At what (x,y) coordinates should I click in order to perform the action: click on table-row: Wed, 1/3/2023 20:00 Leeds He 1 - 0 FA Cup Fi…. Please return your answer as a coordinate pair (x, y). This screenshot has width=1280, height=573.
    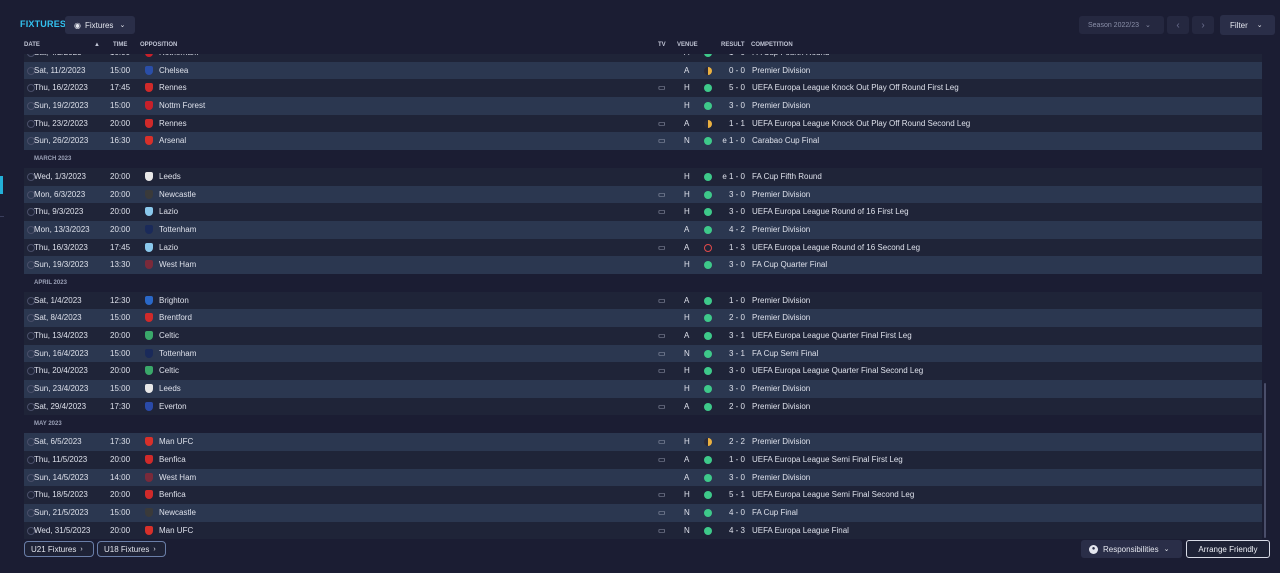
    Looking at the image, I should click on (643, 176).